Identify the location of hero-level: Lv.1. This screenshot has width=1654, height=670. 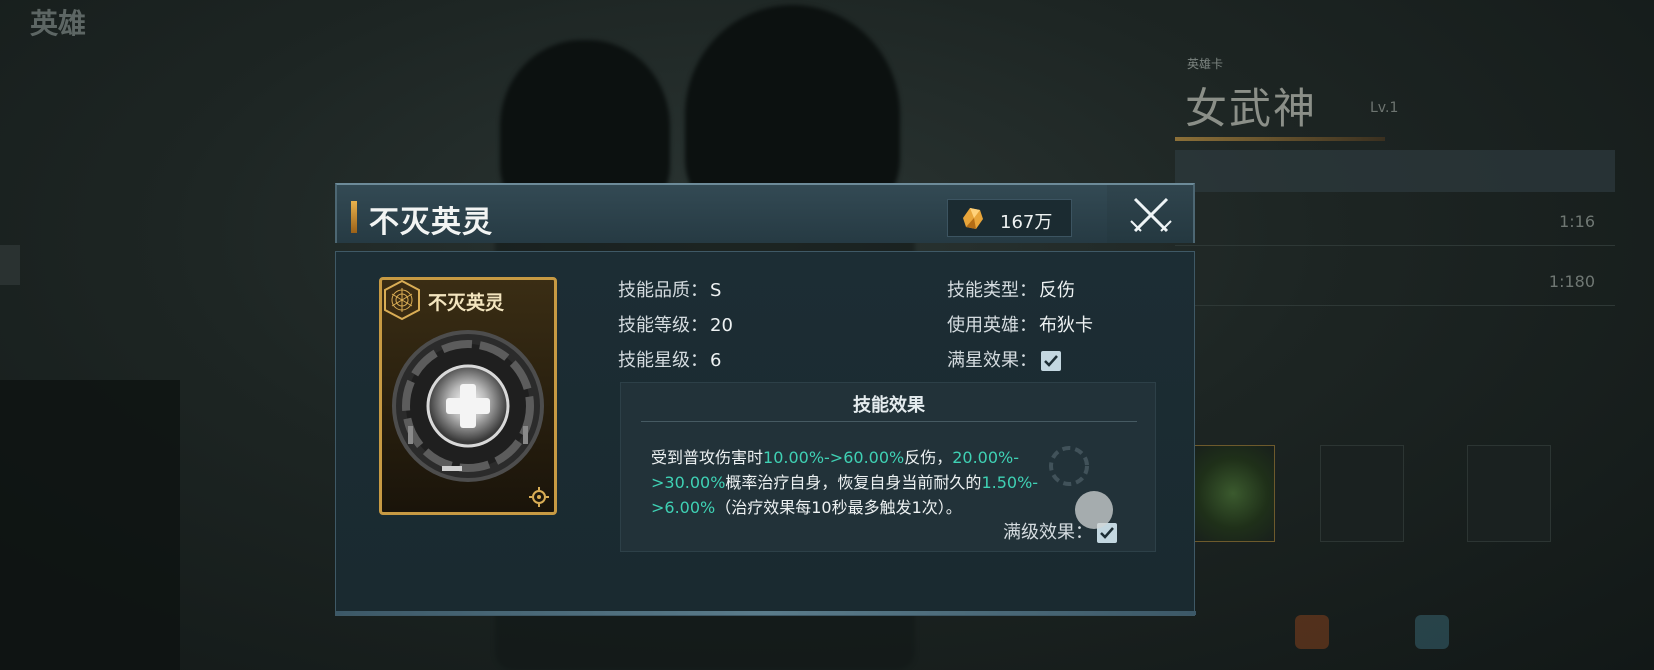
(1384, 108).